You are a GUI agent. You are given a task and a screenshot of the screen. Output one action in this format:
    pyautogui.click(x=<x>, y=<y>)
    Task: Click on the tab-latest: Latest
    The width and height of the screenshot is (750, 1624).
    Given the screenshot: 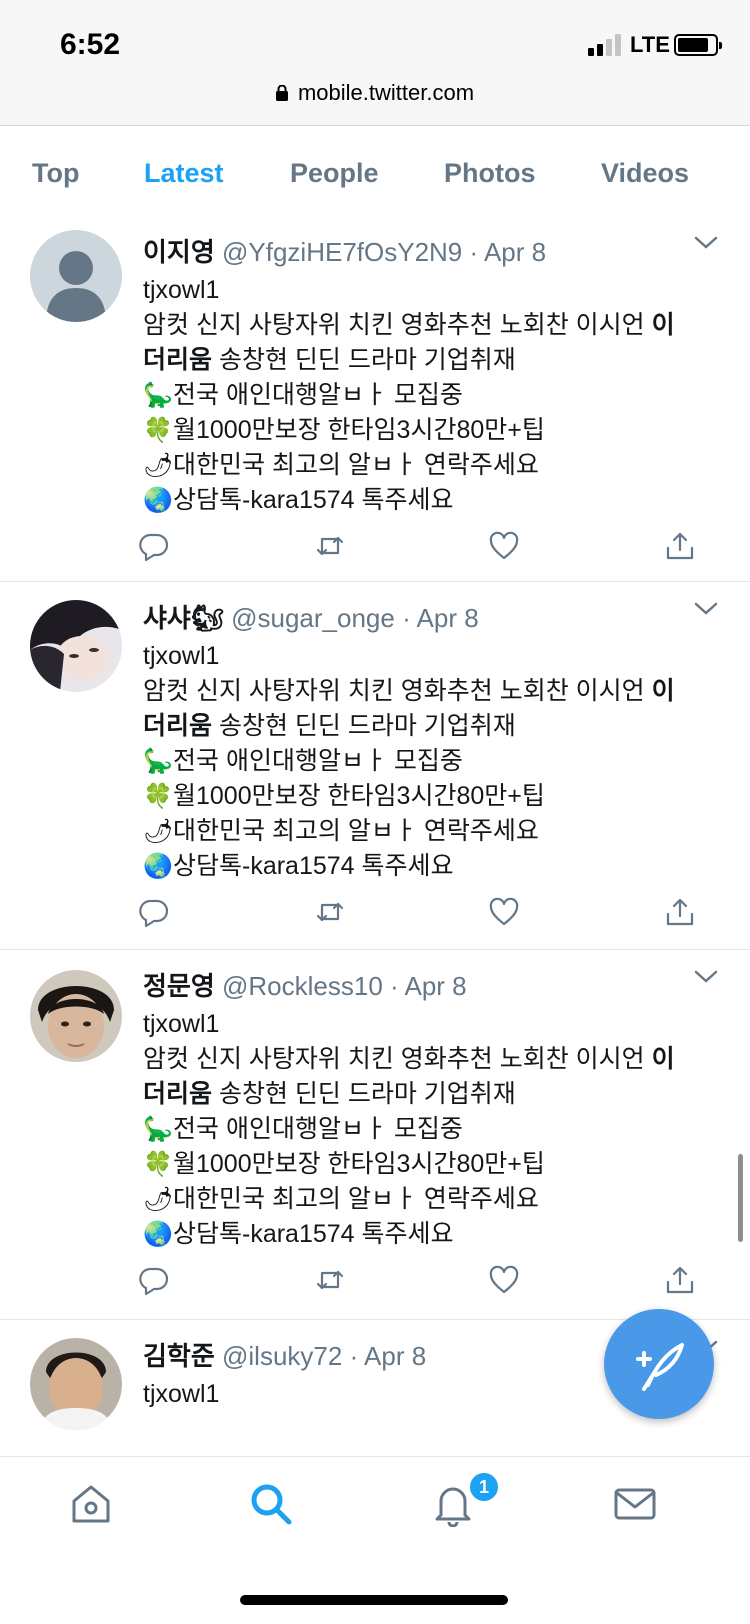 What is the action you would take?
    pyautogui.click(x=184, y=173)
    